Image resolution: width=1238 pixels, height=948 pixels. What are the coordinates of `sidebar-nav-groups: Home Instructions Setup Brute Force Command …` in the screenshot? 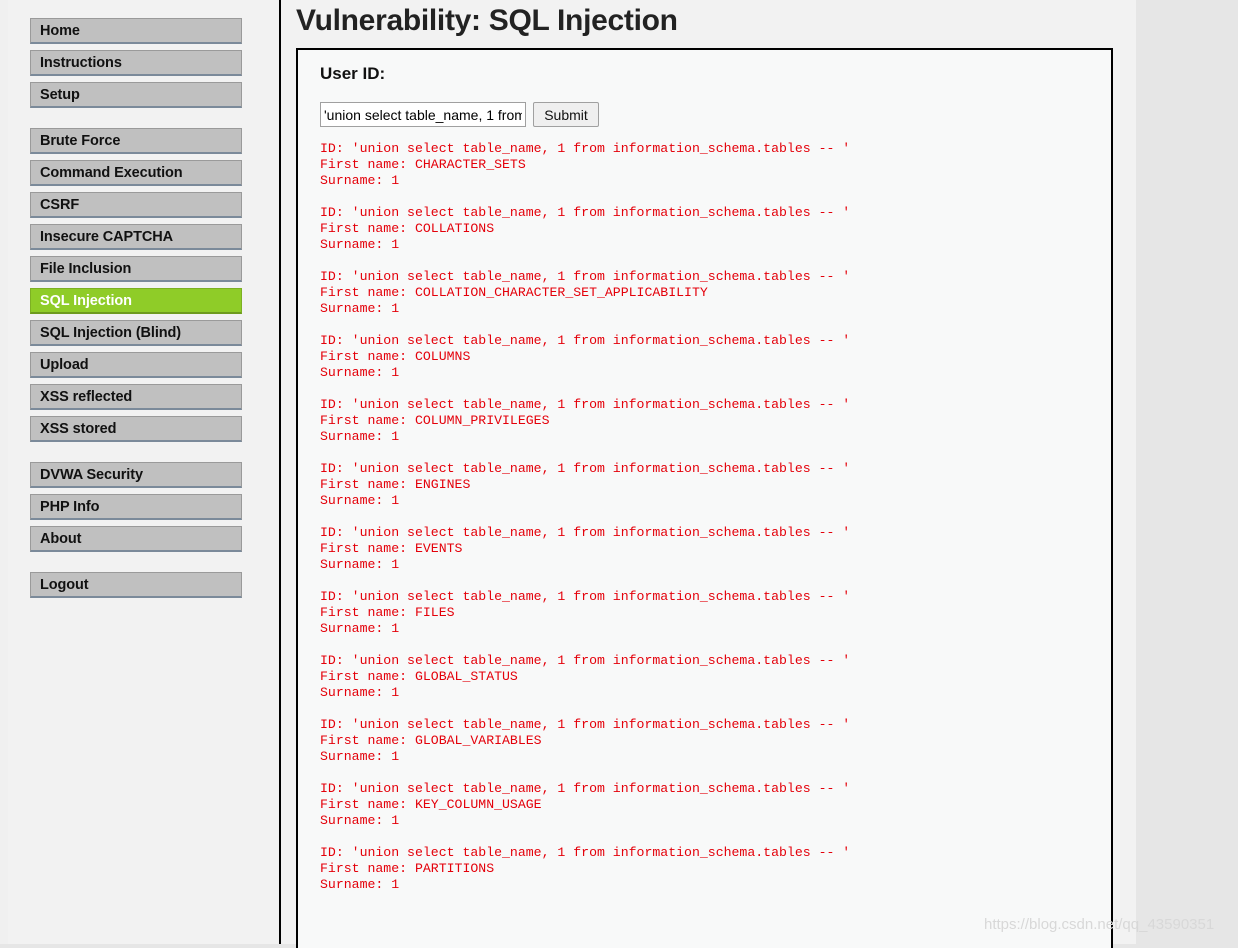 It's located at (147, 308).